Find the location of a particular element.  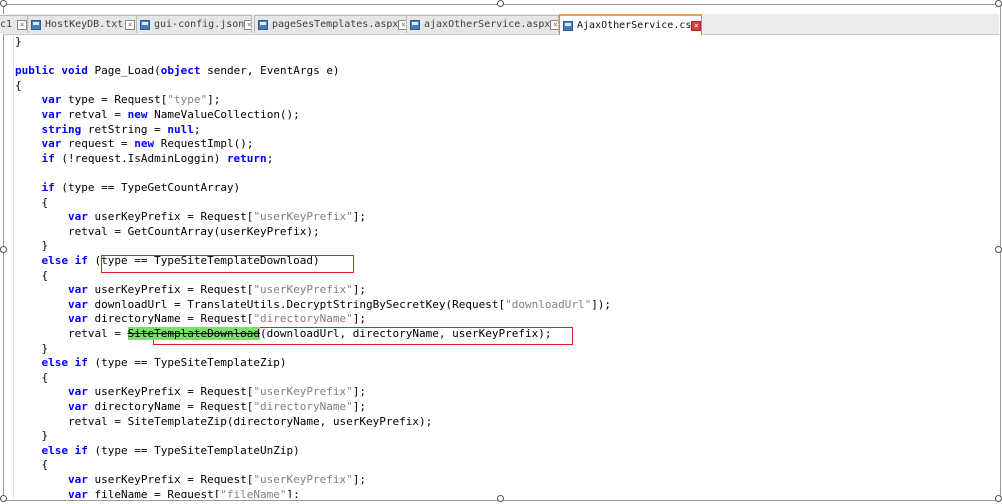

code-line: retval = GetCountArray(userKeyPrefix); is located at coordinates (167, 232).